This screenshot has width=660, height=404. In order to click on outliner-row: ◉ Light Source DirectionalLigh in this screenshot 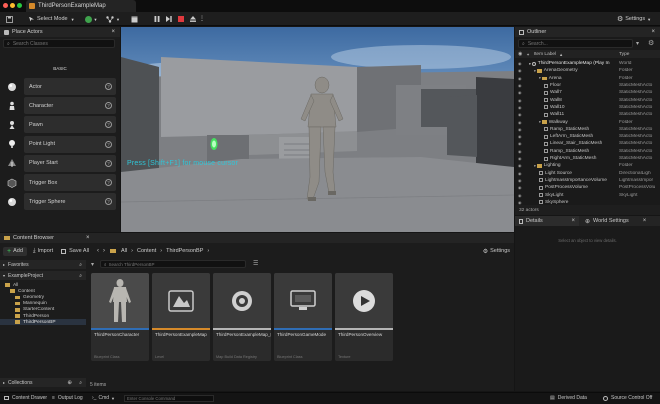, I will do `click(587, 173)`.